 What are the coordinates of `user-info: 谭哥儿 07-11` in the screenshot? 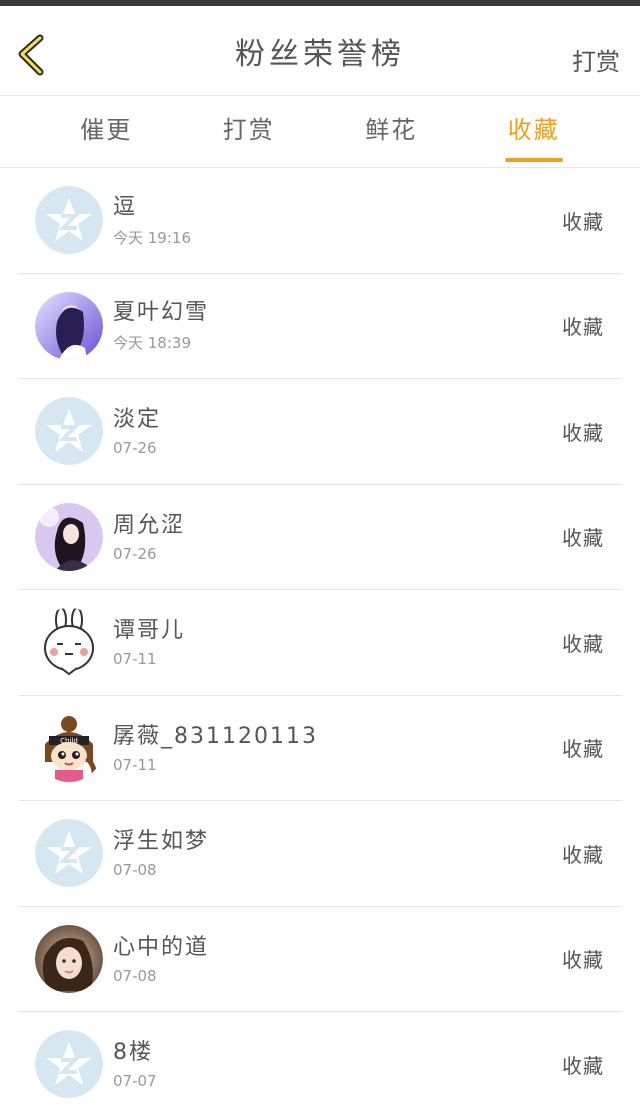 It's located at (337, 642).